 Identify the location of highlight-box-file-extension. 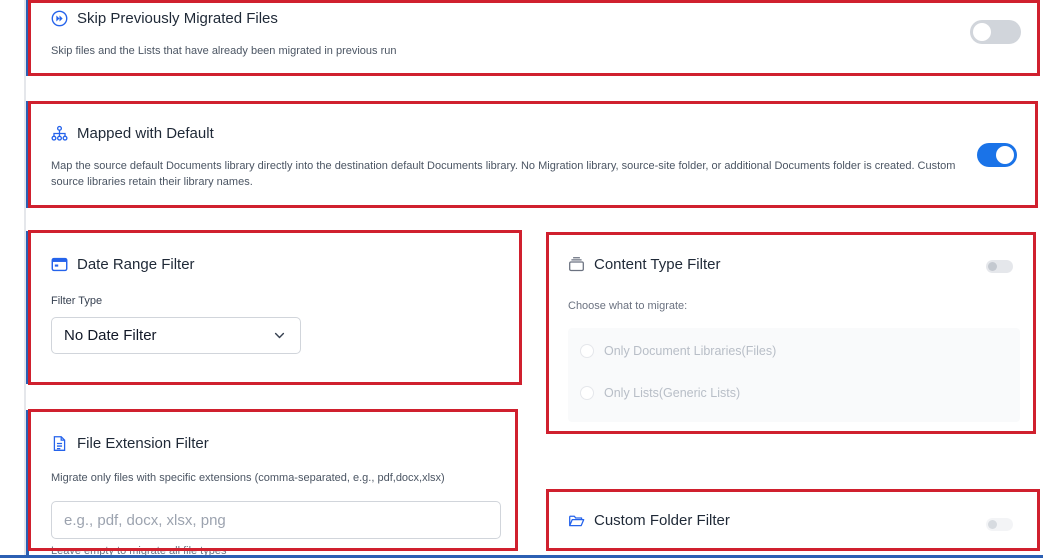
(273, 480).